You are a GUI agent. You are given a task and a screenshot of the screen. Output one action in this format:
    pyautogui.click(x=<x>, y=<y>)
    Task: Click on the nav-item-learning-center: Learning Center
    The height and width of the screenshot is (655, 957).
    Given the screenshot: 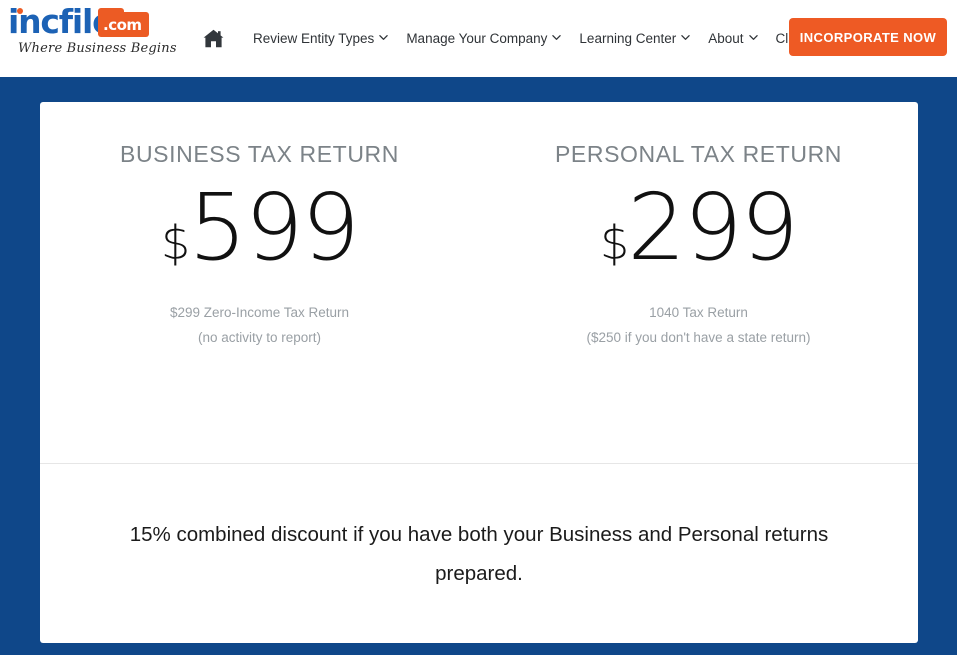 What is the action you would take?
    pyautogui.click(x=634, y=39)
    